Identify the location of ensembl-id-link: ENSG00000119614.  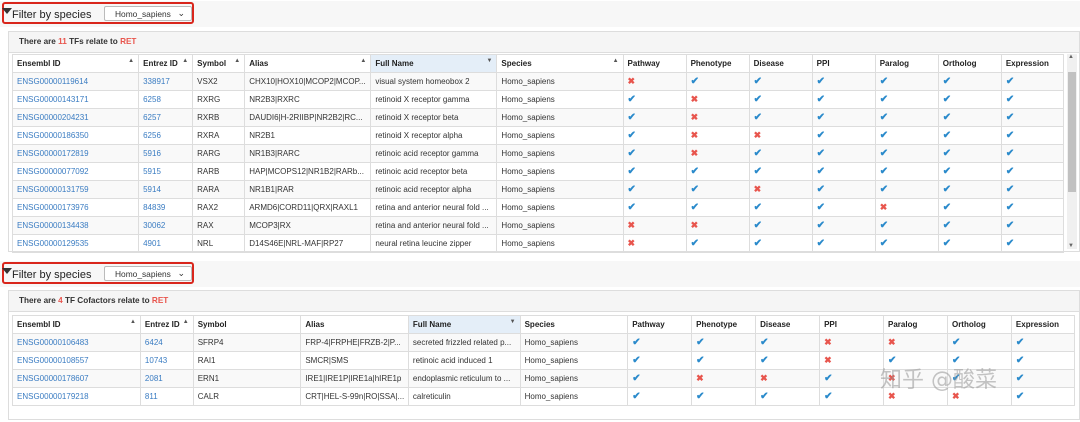
(75, 81).